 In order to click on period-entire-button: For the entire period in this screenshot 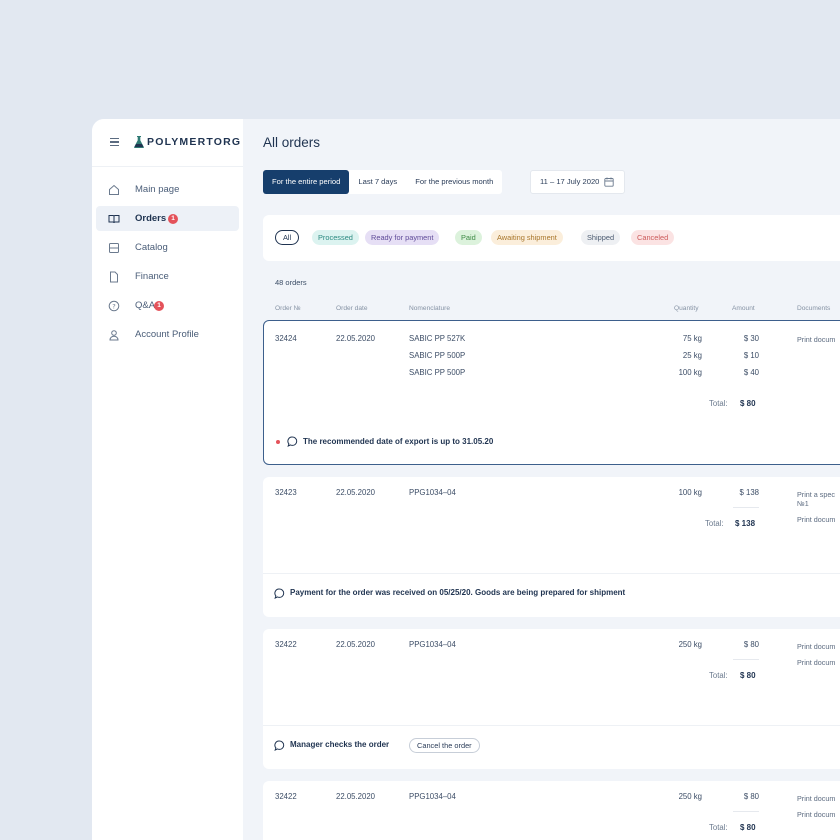, I will do `click(306, 182)`.